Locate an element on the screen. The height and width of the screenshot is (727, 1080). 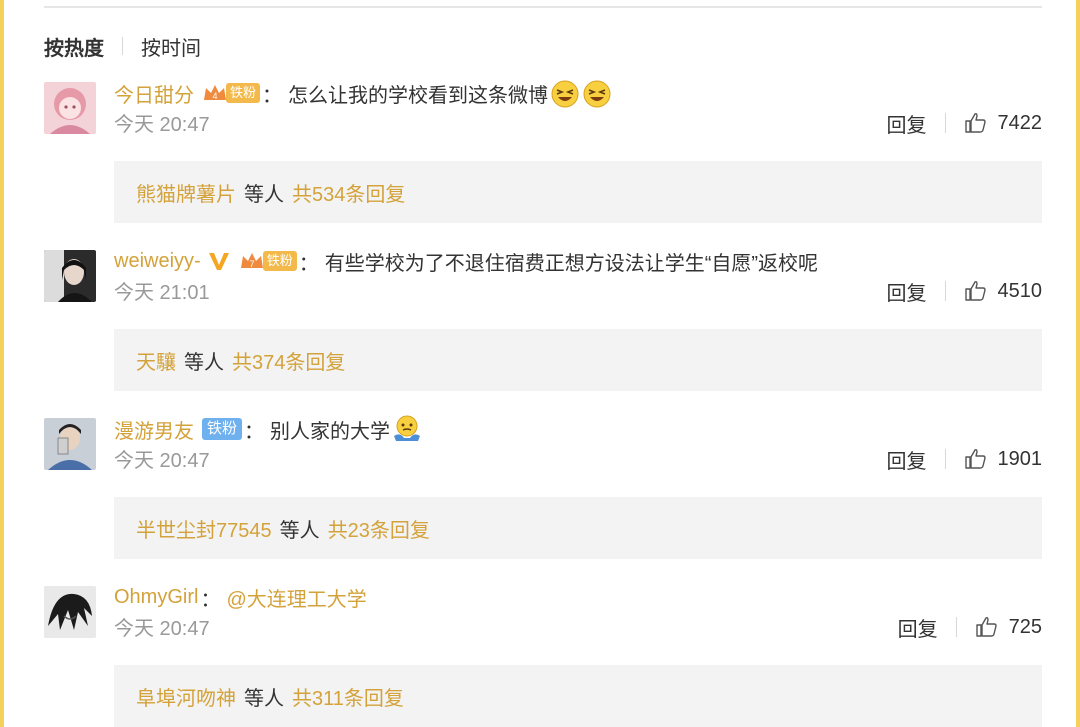
username: 漫游男友 is located at coordinates (154, 429).